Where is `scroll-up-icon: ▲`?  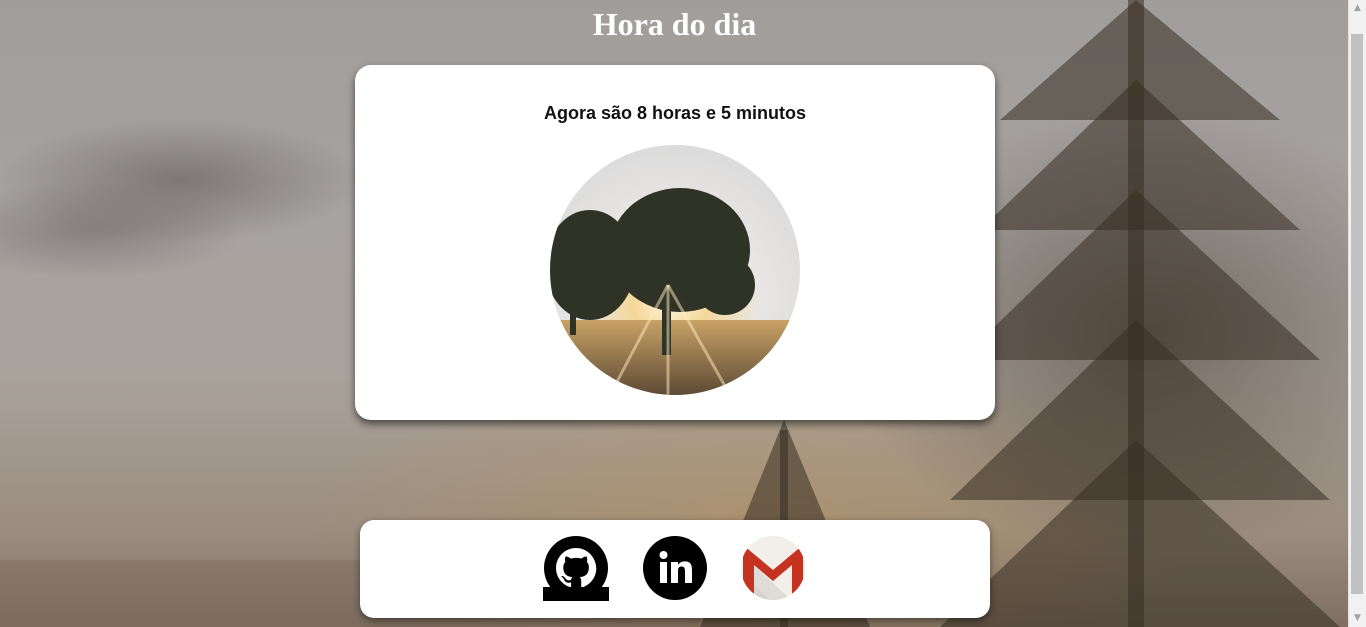 scroll-up-icon: ▲ is located at coordinates (1357, 8).